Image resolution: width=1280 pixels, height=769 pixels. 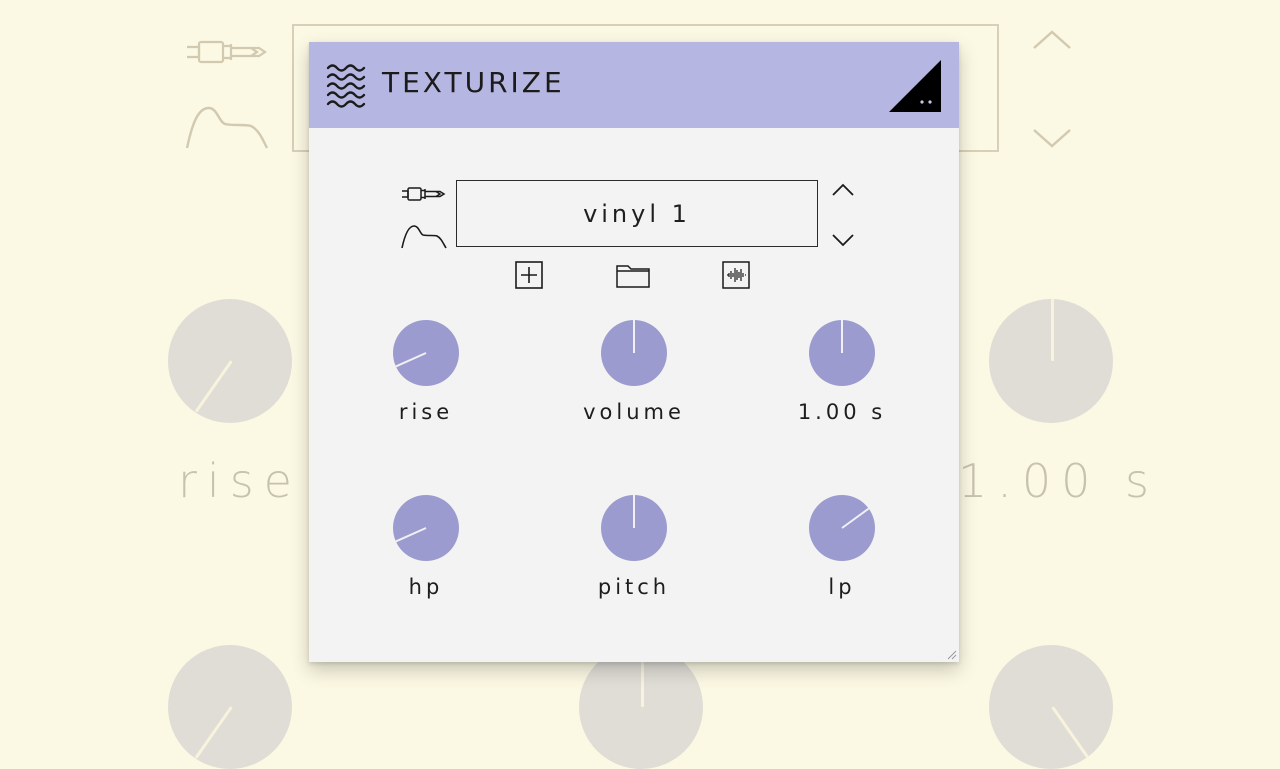 I want to click on knob-time-label: 1.00 s, so click(x=842, y=412).